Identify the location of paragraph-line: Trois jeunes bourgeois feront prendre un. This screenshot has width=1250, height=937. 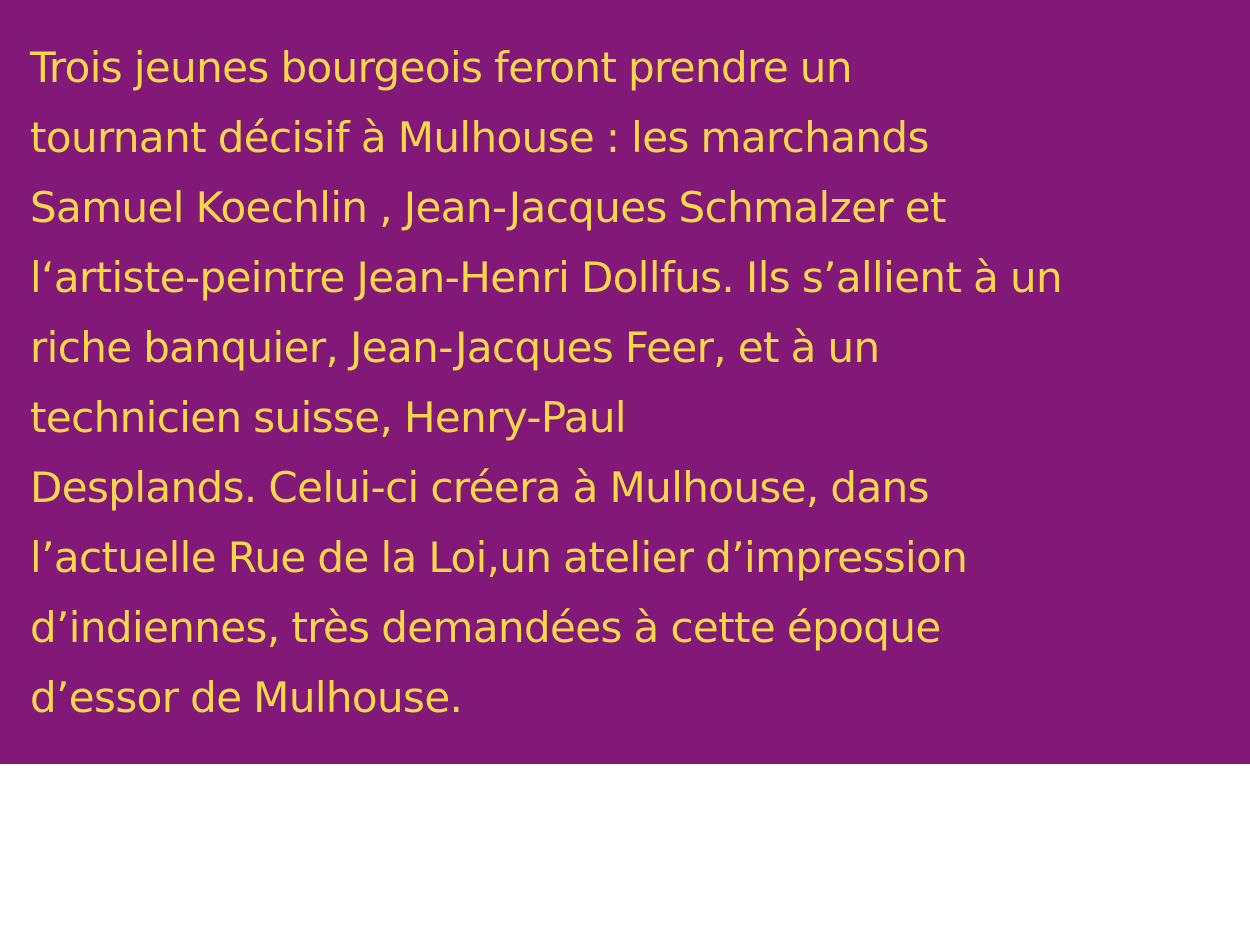
(441, 67).